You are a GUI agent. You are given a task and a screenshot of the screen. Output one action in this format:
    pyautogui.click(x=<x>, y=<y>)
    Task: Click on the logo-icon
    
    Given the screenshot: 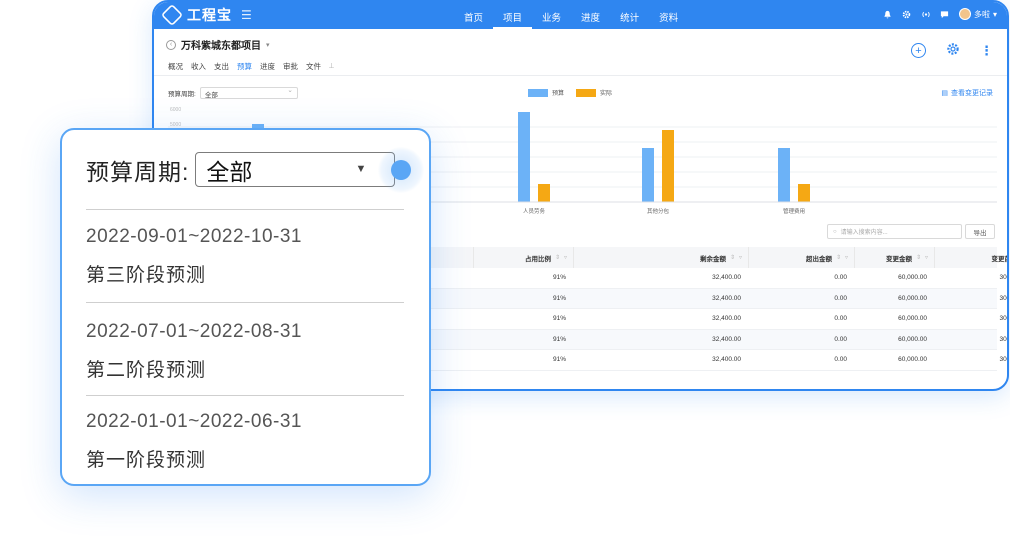 What is the action you would take?
    pyautogui.click(x=172, y=15)
    